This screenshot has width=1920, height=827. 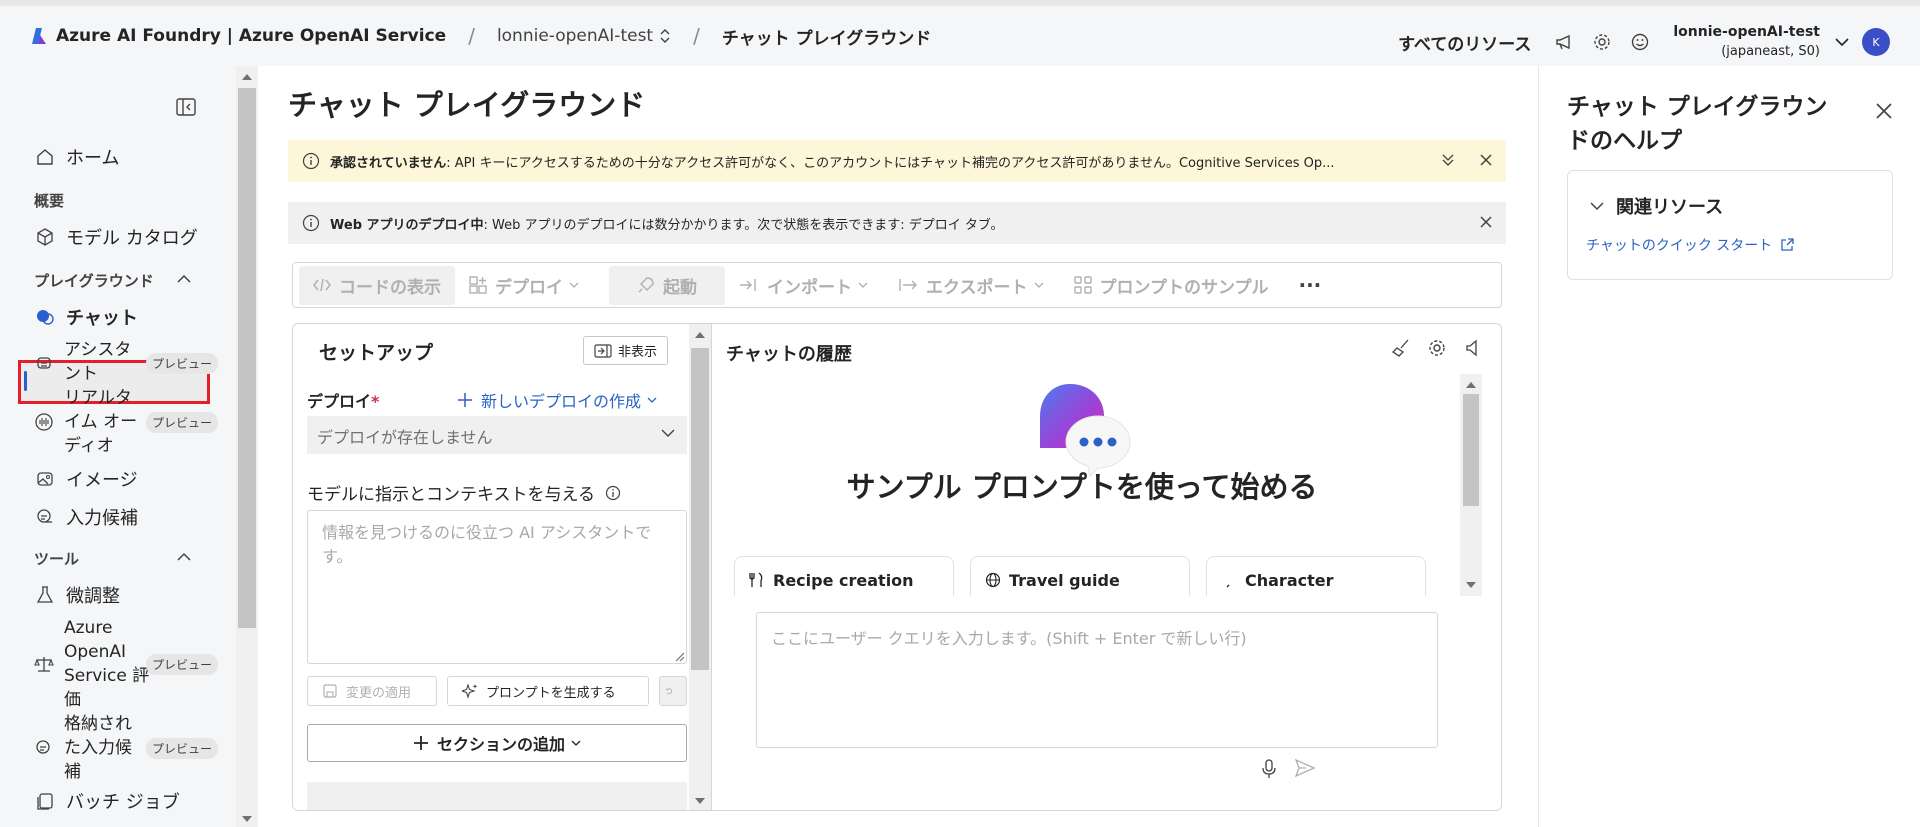 I want to click on sidebar-item-realtime-audio: リアルタ イム オー ディオ, so click(x=100, y=422).